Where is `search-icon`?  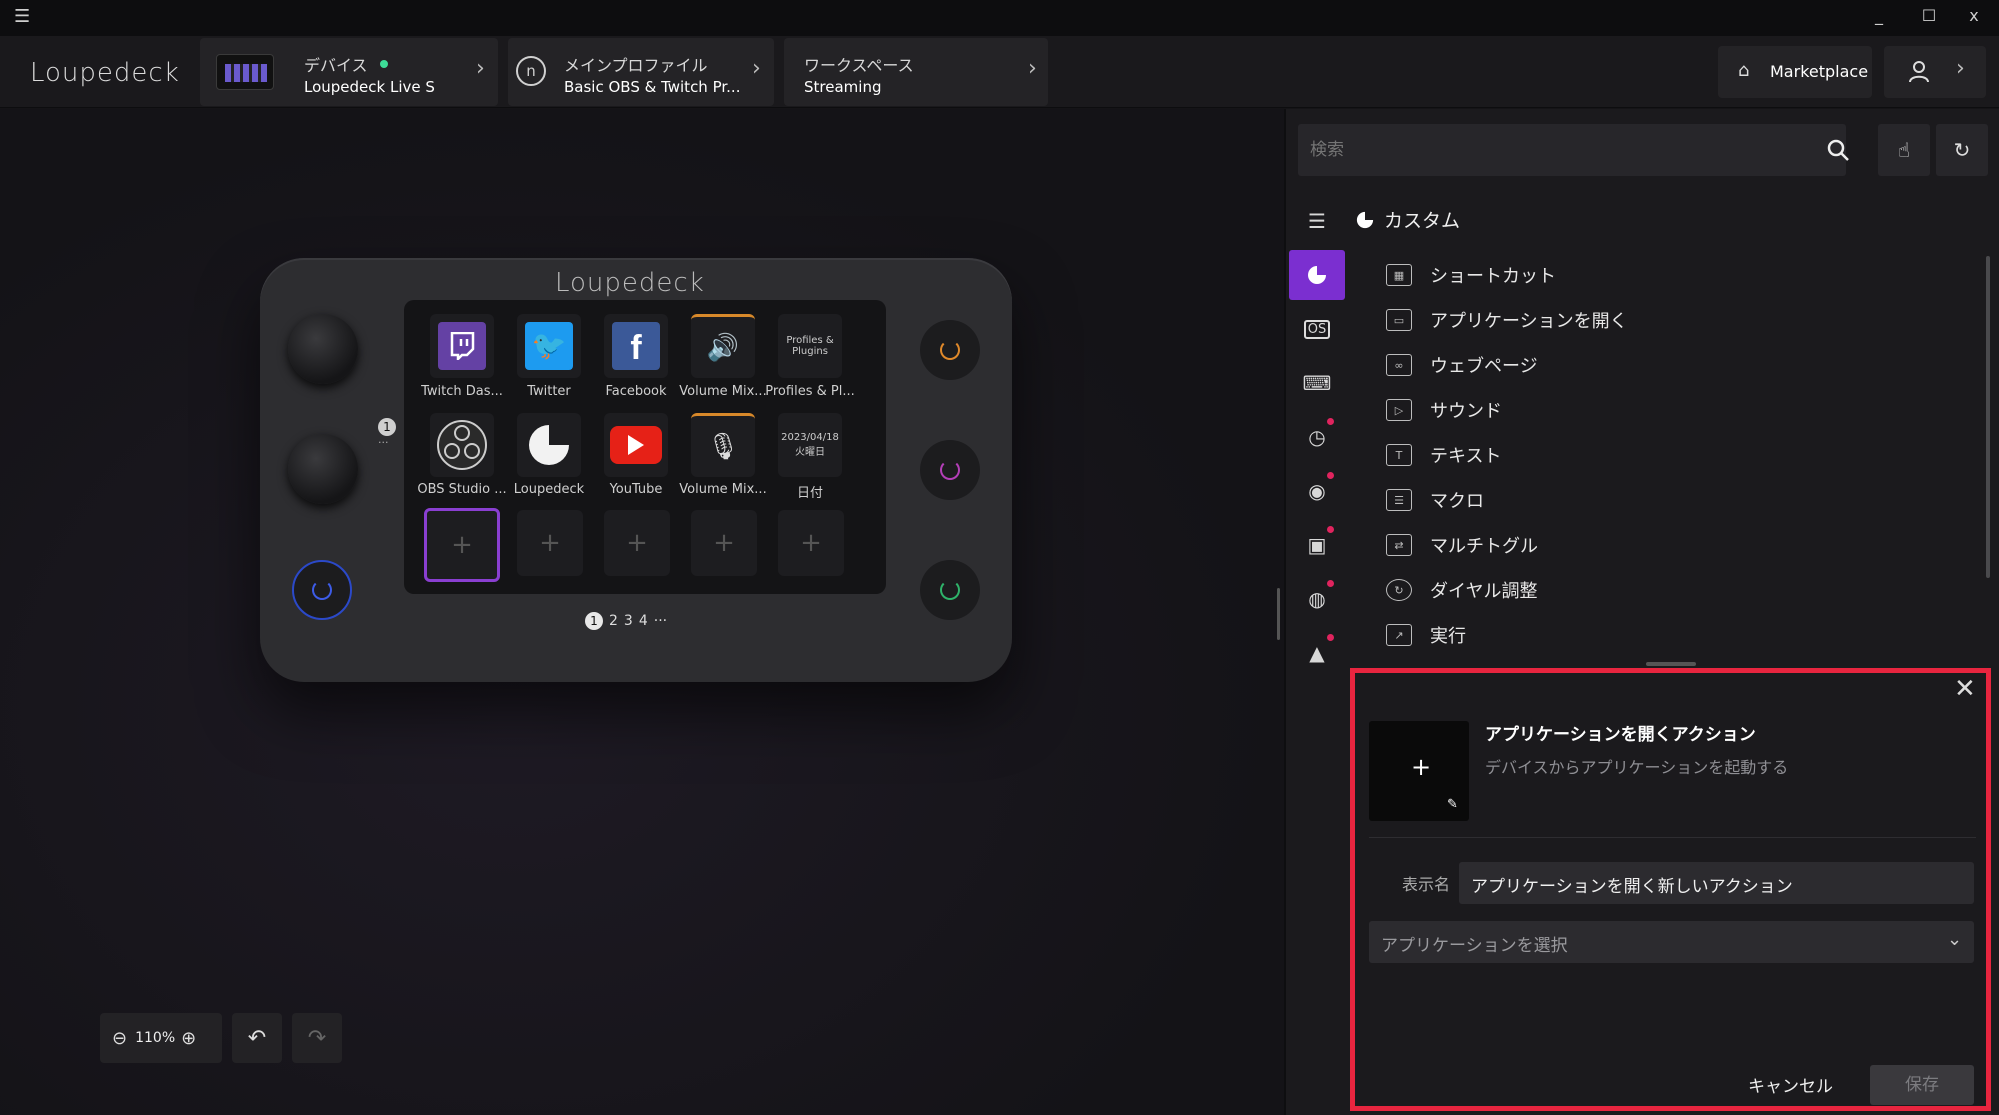 search-icon is located at coordinates (1838, 150).